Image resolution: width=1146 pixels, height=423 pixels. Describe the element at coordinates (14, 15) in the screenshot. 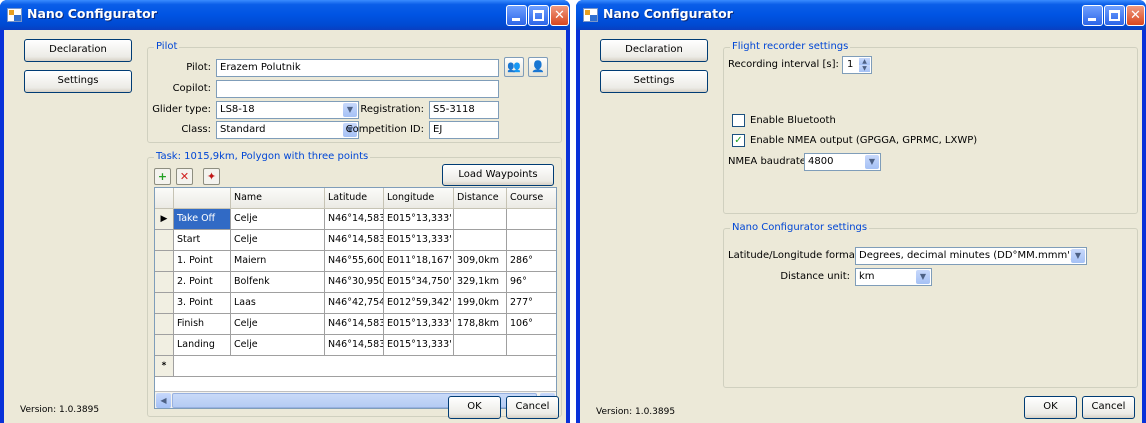

I see `app-icon` at that location.